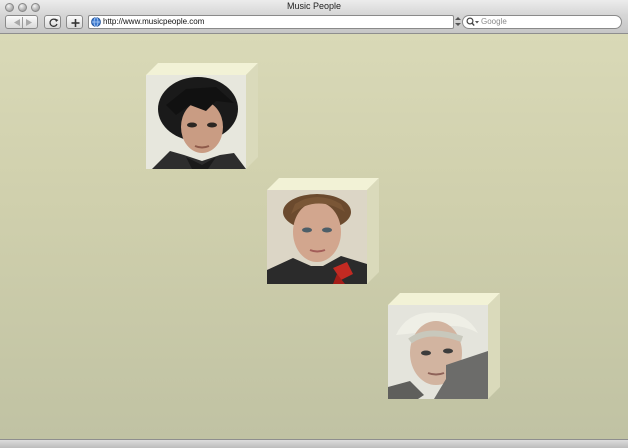  I want to click on back-forward-buttons, so click(21, 22).